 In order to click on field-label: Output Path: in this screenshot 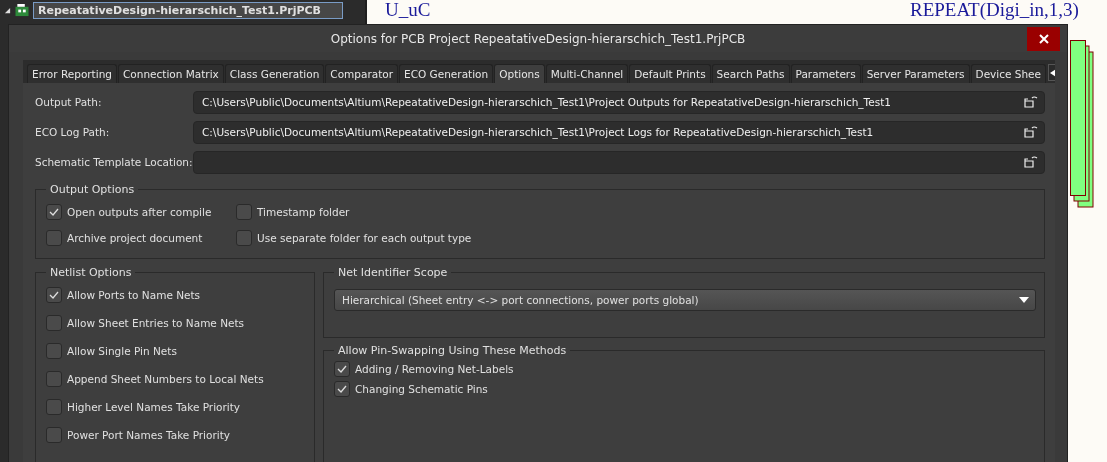, I will do `click(69, 102)`.